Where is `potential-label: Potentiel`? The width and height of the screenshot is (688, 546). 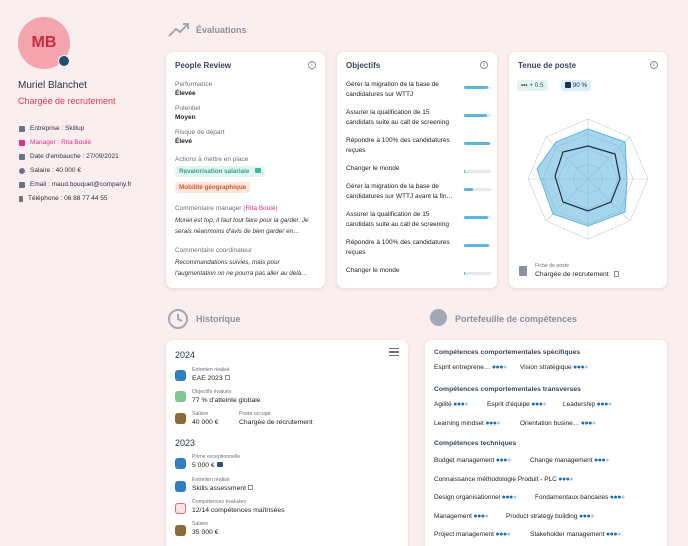 potential-label: Potentiel is located at coordinates (188, 108).